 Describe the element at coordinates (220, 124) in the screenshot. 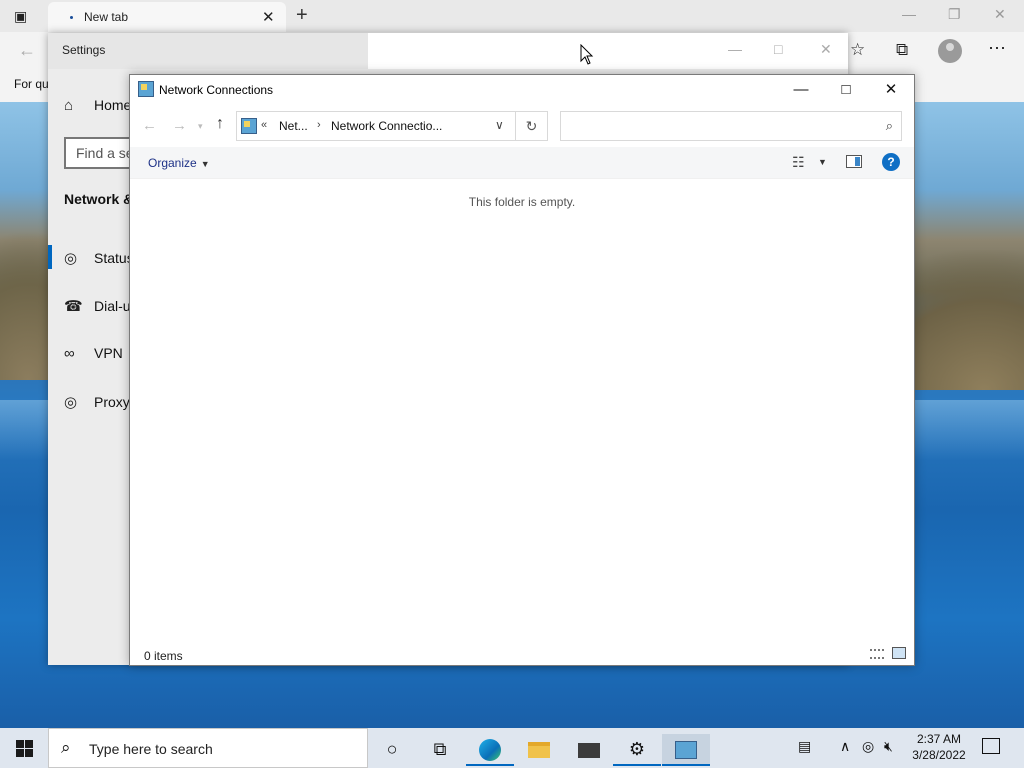

I see `up-arrow-icon: ↑` at that location.